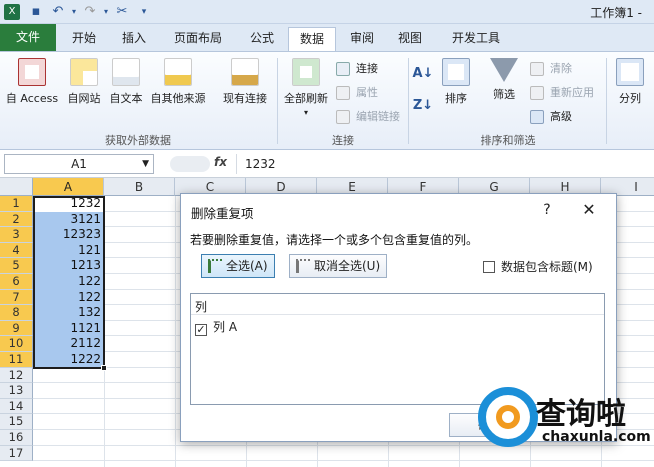  Describe the element at coordinates (362, 39) in the screenshot. I see `tab-review: 审阅` at that location.